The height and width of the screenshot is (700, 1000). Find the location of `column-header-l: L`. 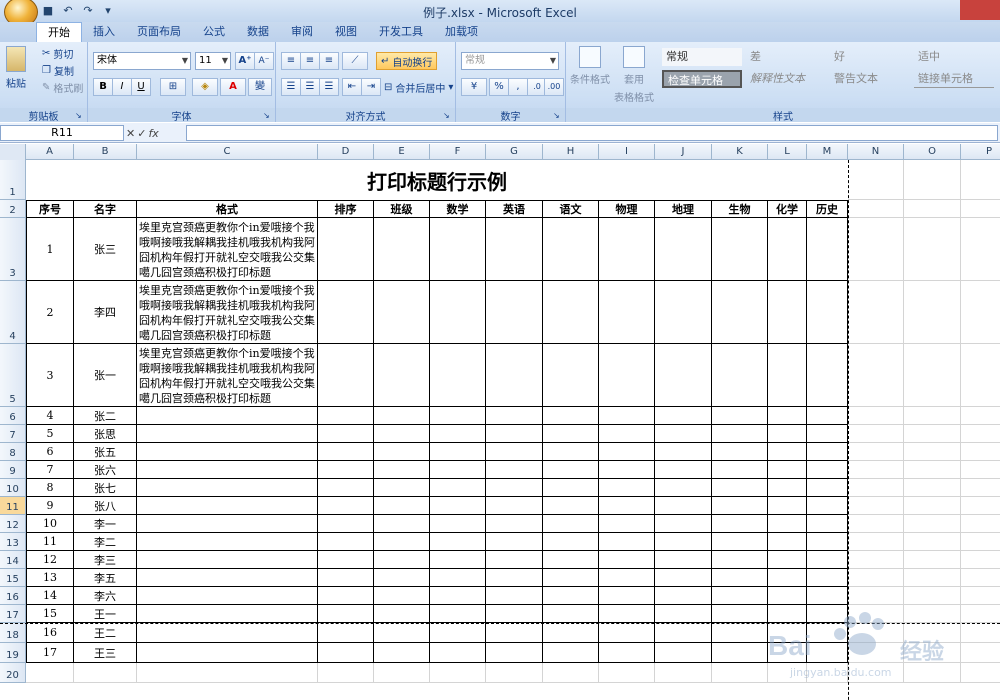

column-header-l: L is located at coordinates (787, 152).